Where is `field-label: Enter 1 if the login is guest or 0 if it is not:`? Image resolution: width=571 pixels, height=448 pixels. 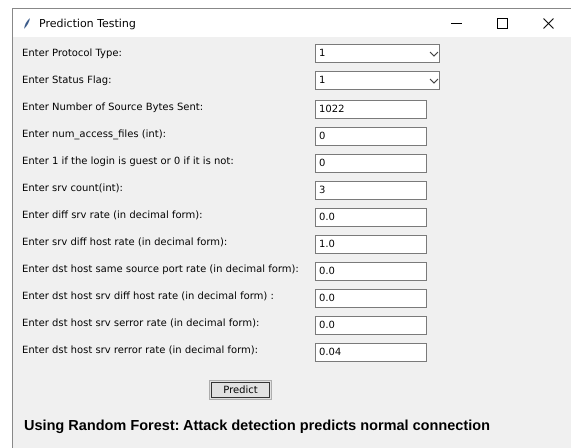
field-label: Enter 1 if the login is guest or 0 if it is not: is located at coordinates (128, 161).